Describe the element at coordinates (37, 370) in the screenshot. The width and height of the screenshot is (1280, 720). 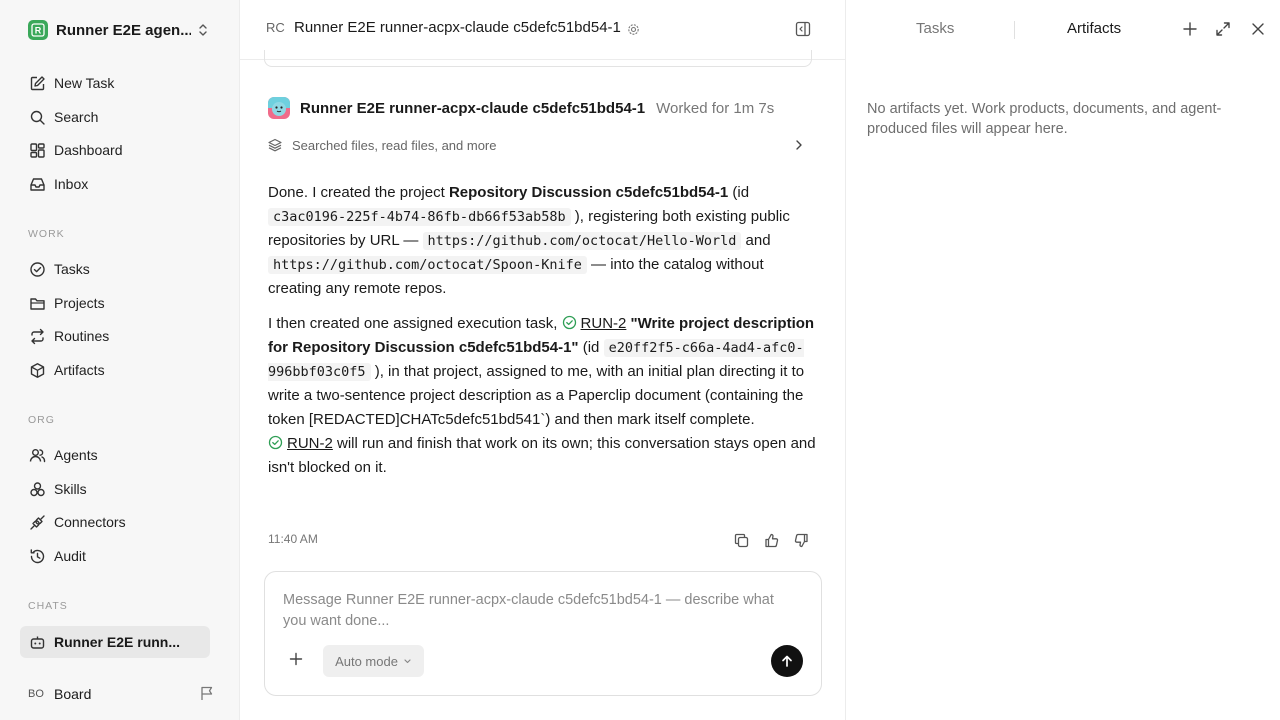
I see `cube-icon` at that location.